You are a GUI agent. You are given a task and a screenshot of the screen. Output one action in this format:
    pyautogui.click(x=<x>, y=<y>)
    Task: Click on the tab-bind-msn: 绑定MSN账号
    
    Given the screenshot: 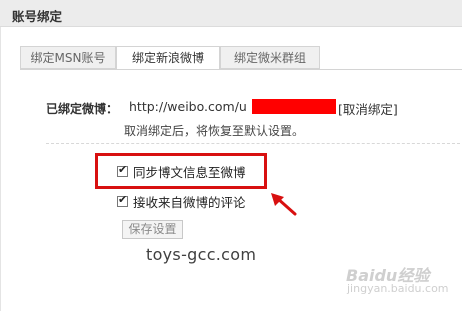 What is the action you would take?
    pyautogui.click(x=68, y=57)
    